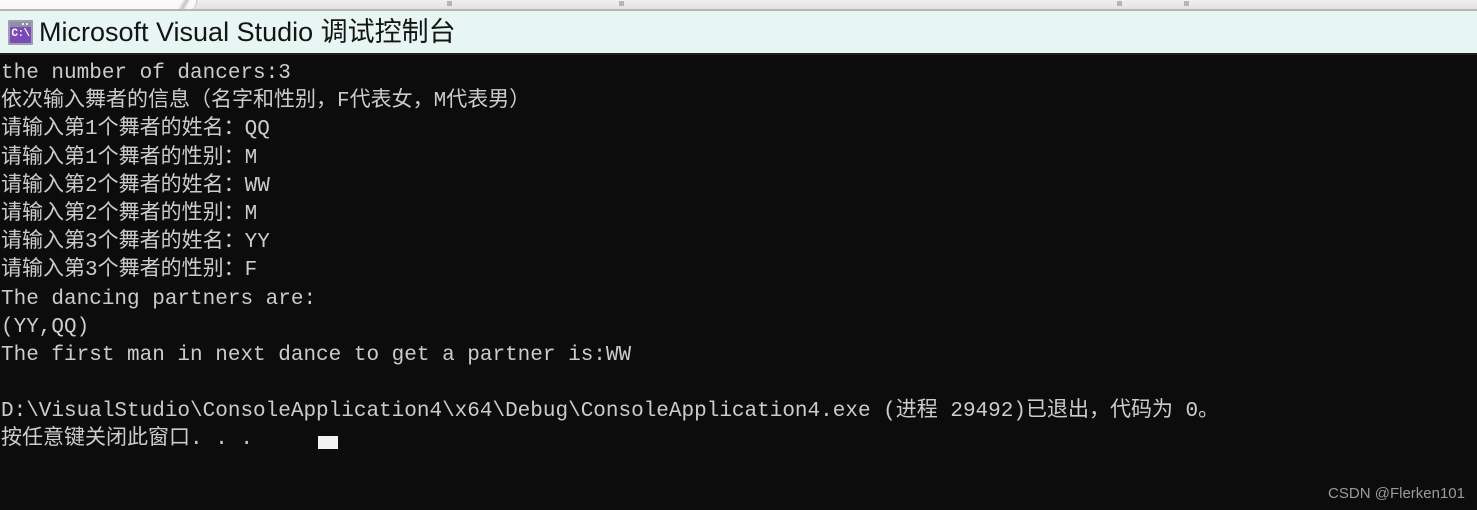 The width and height of the screenshot is (1477, 510). Describe the element at coordinates (738, 33) in the screenshot. I see `title-bar: C:\ Microsoft Visual Studio 调试控制台` at that location.